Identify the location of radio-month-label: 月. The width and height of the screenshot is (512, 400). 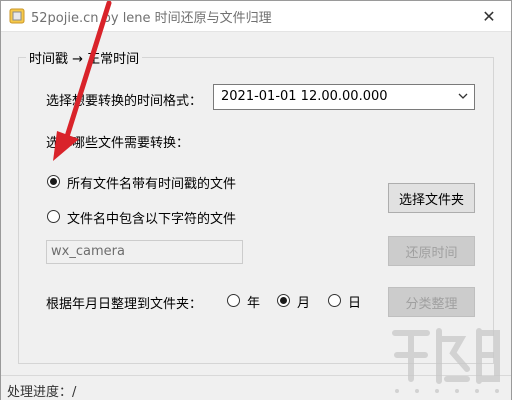
(303, 301).